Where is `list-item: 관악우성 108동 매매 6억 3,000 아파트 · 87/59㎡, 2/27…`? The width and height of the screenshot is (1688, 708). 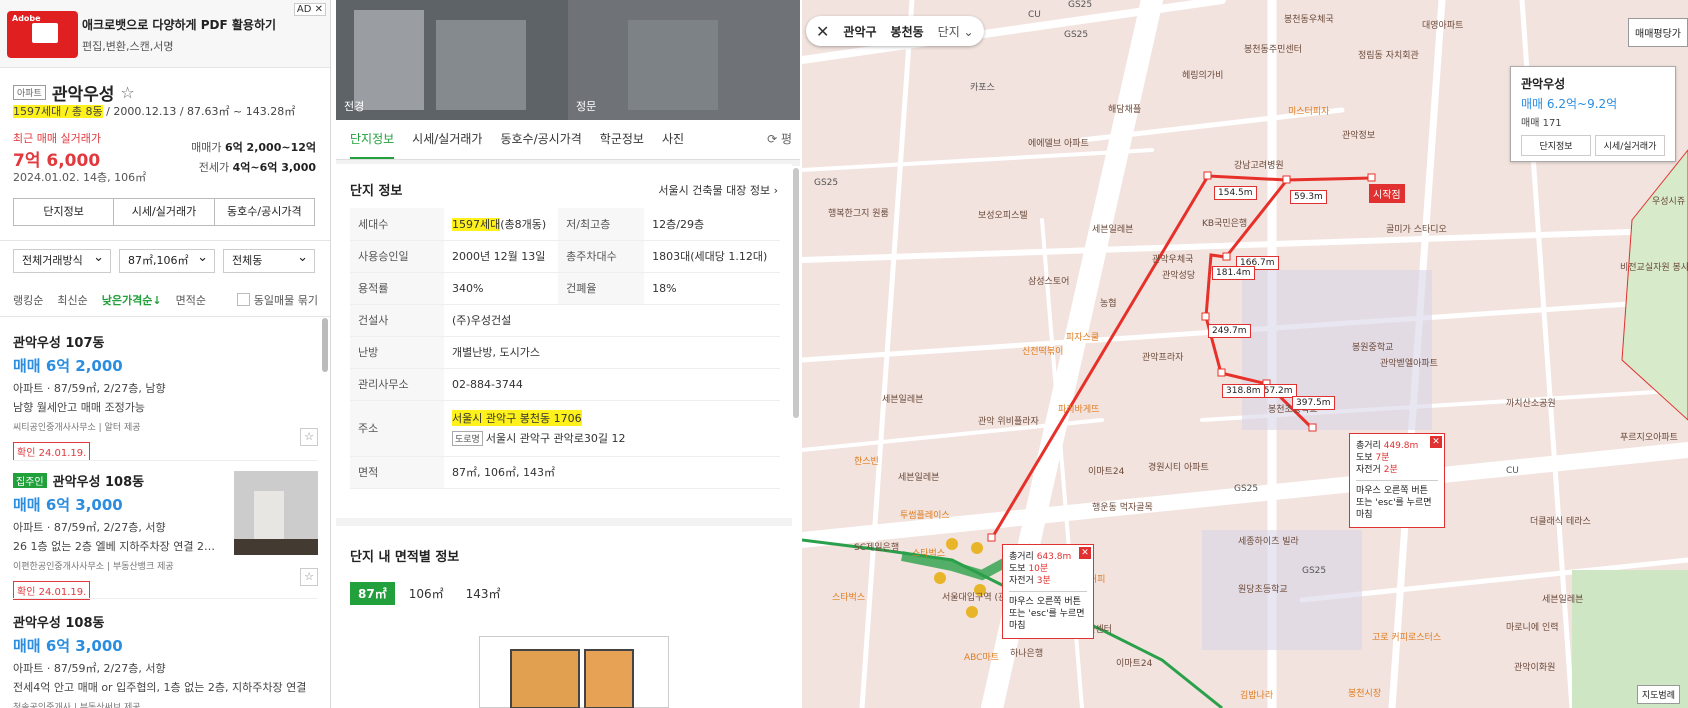 list-item: 관악우성 108동 매매 6억 3,000 아파트 · 87/59㎡, 2/27… is located at coordinates (165, 660).